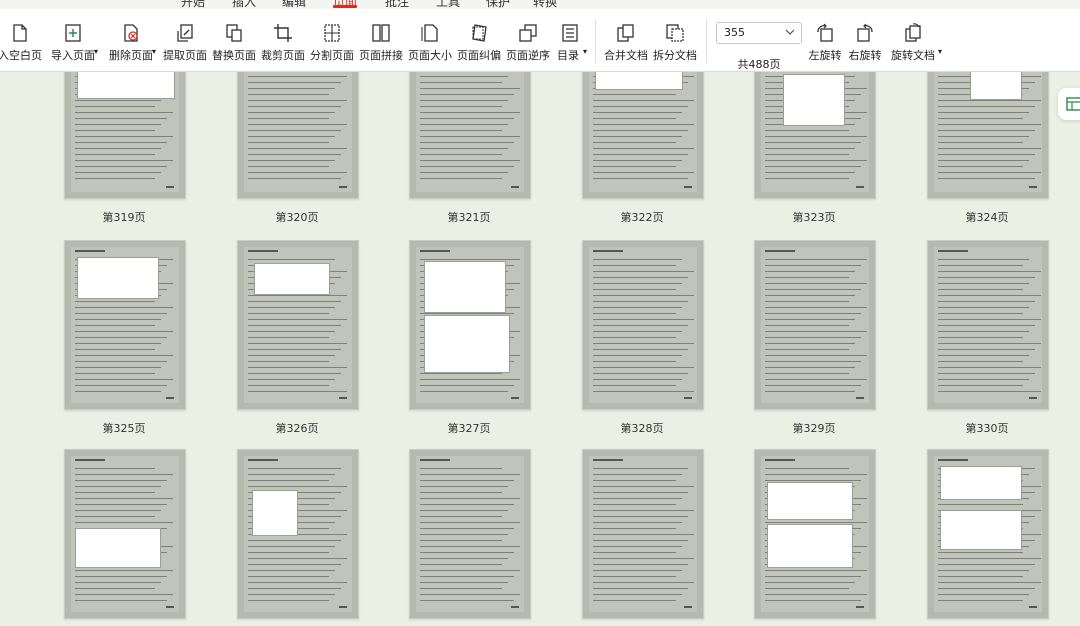 Image resolution: width=1080 pixels, height=626 pixels. I want to click on page-number-value: 355, so click(734, 32).